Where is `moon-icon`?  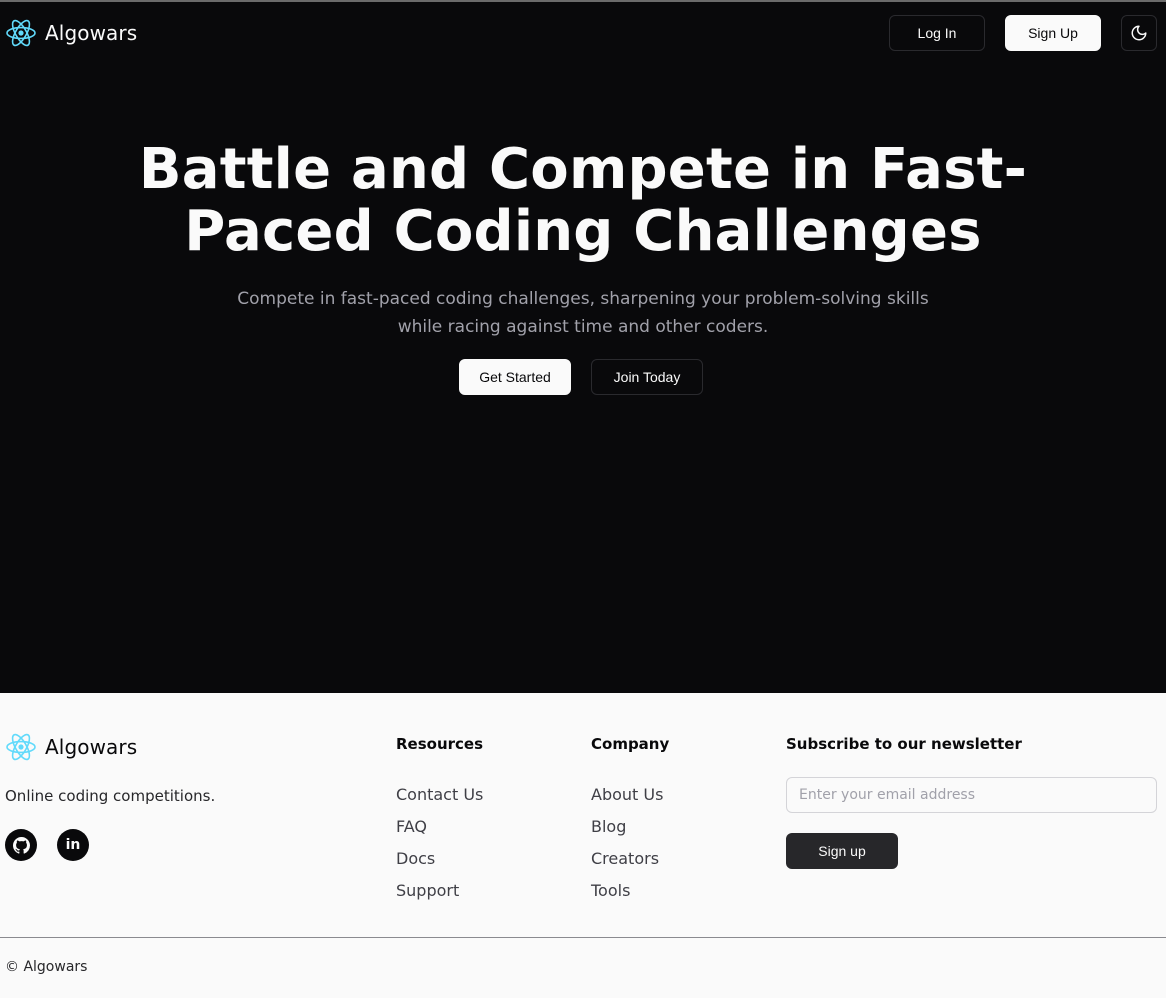 moon-icon is located at coordinates (1139, 33).